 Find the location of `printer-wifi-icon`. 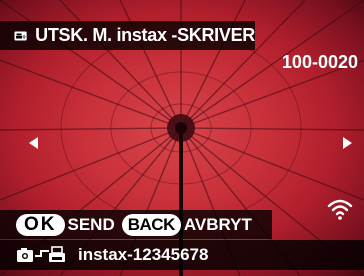

printer-wifi-icon is located at coordinates (20, 35).